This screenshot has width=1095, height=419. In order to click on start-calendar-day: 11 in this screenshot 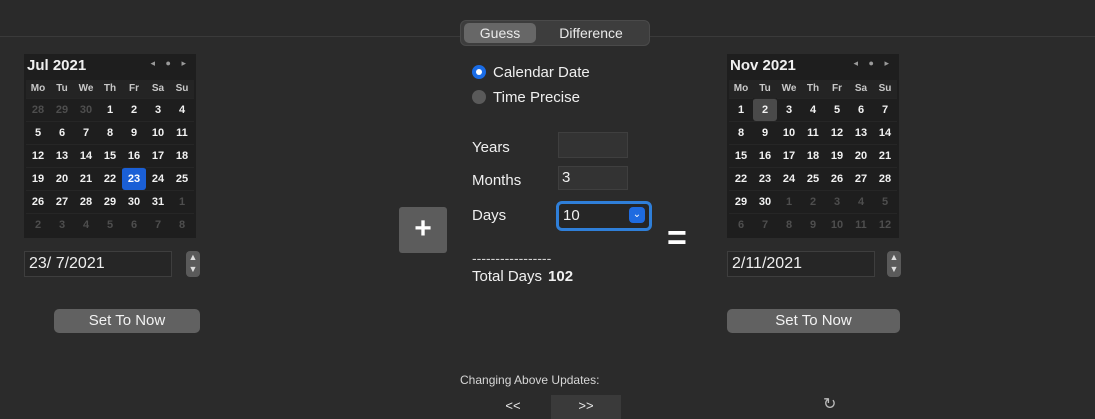, I will do `click(182, 132)`.